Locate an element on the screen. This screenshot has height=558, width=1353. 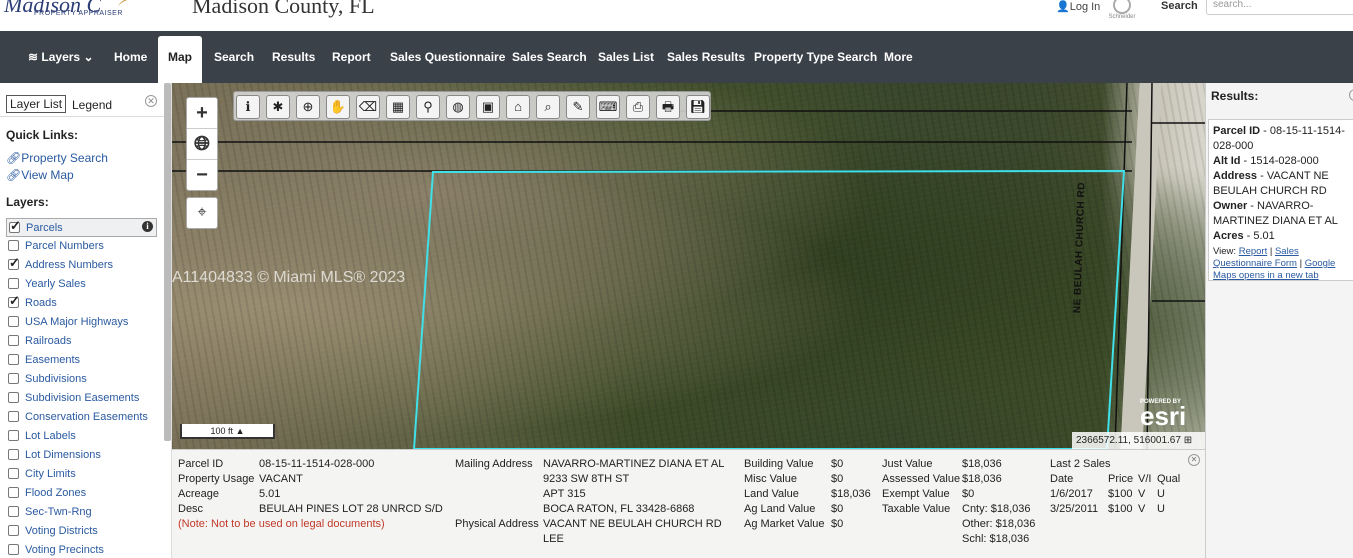
nav-search: Search is located at coordinates (234, 57).